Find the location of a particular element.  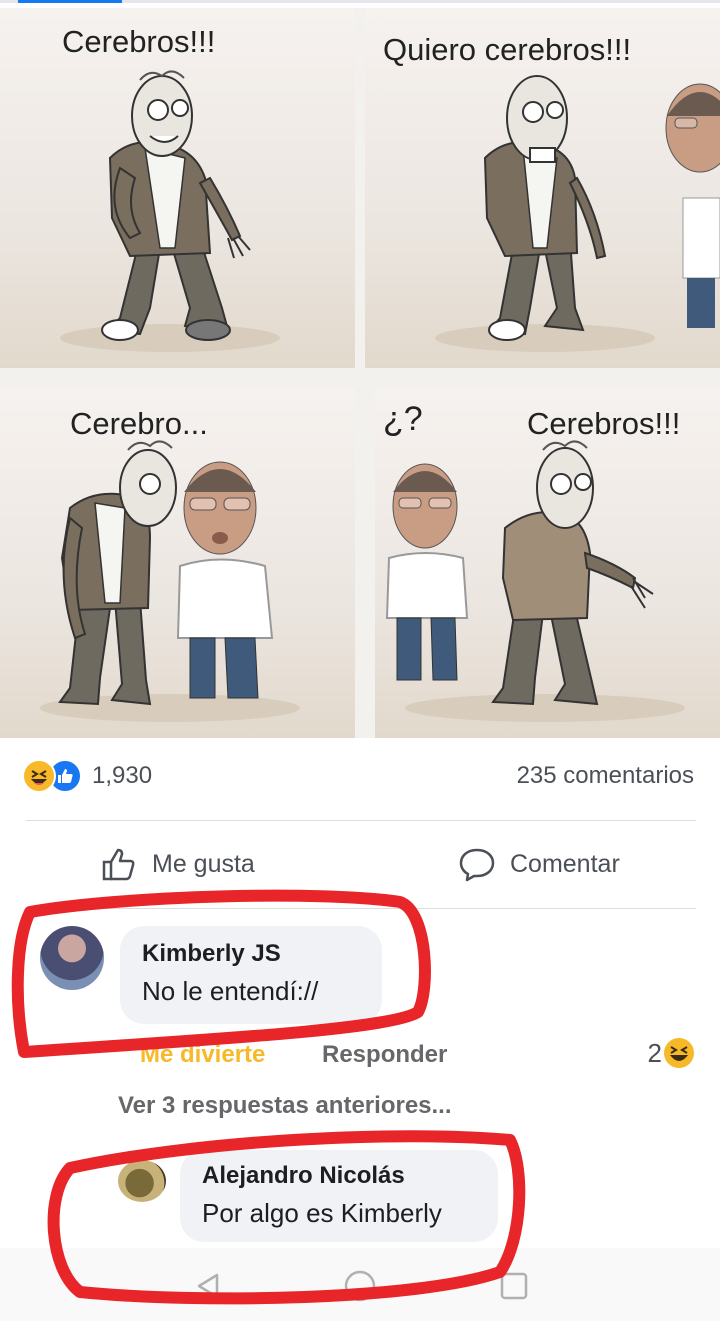

like-button: Me gusta is located at coordinates (177, 864).